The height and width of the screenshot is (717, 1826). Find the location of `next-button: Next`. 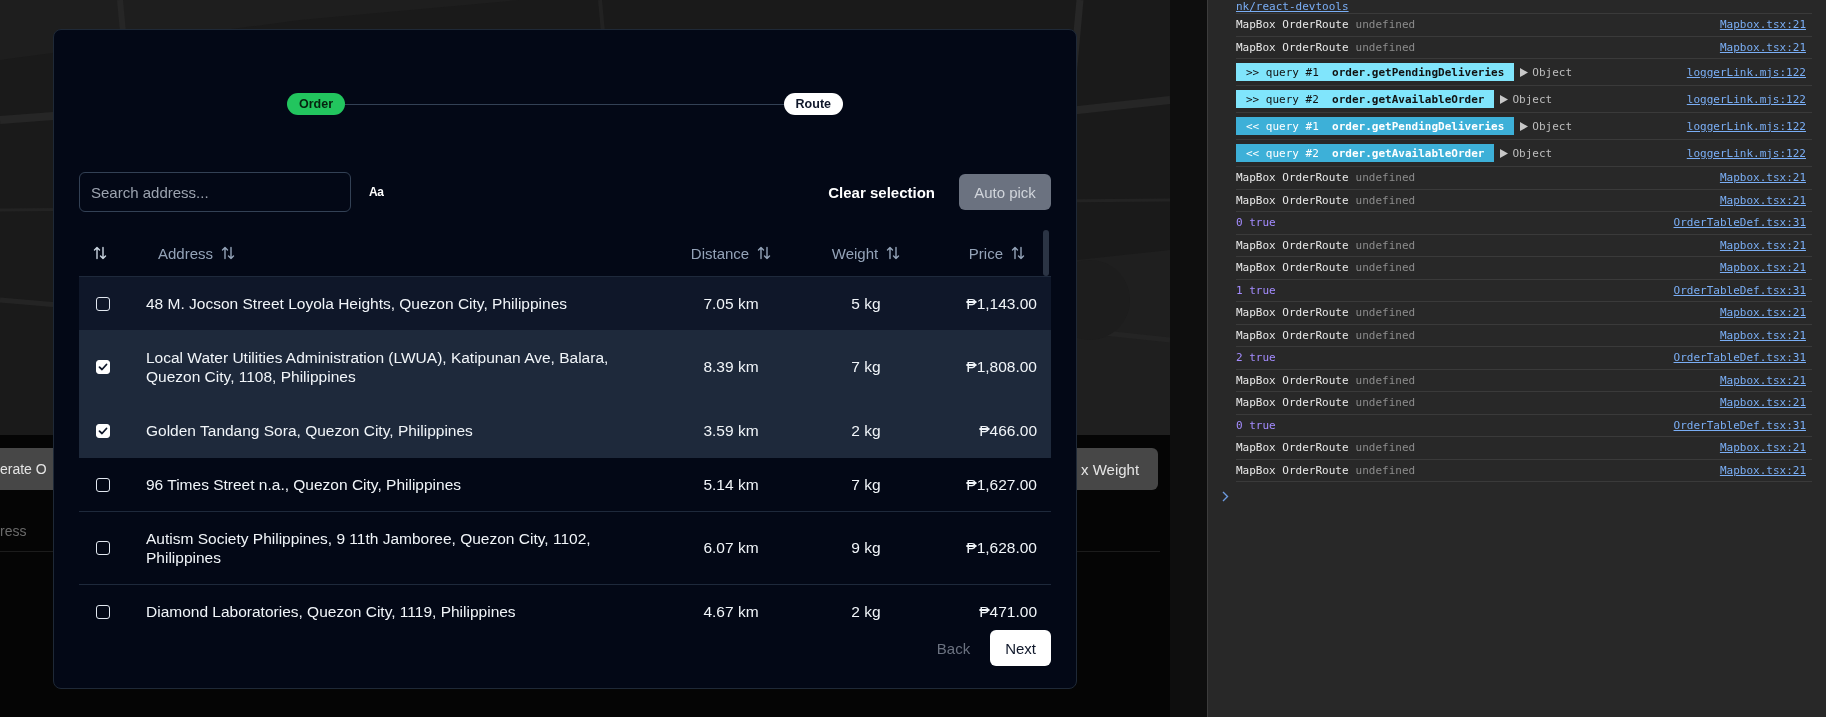

next-button: Next is located at coordinates (1020, 648).